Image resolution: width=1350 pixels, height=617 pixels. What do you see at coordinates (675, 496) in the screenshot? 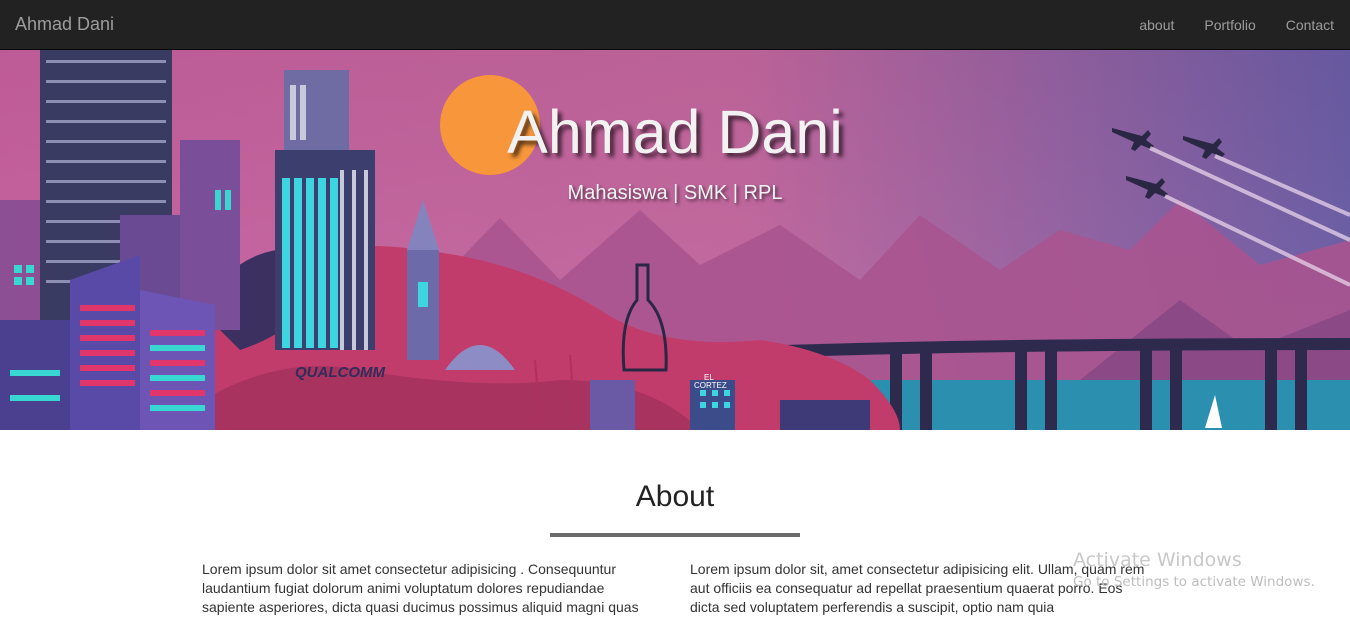
I see `about-heading: About` at bounding box center [675, 496].